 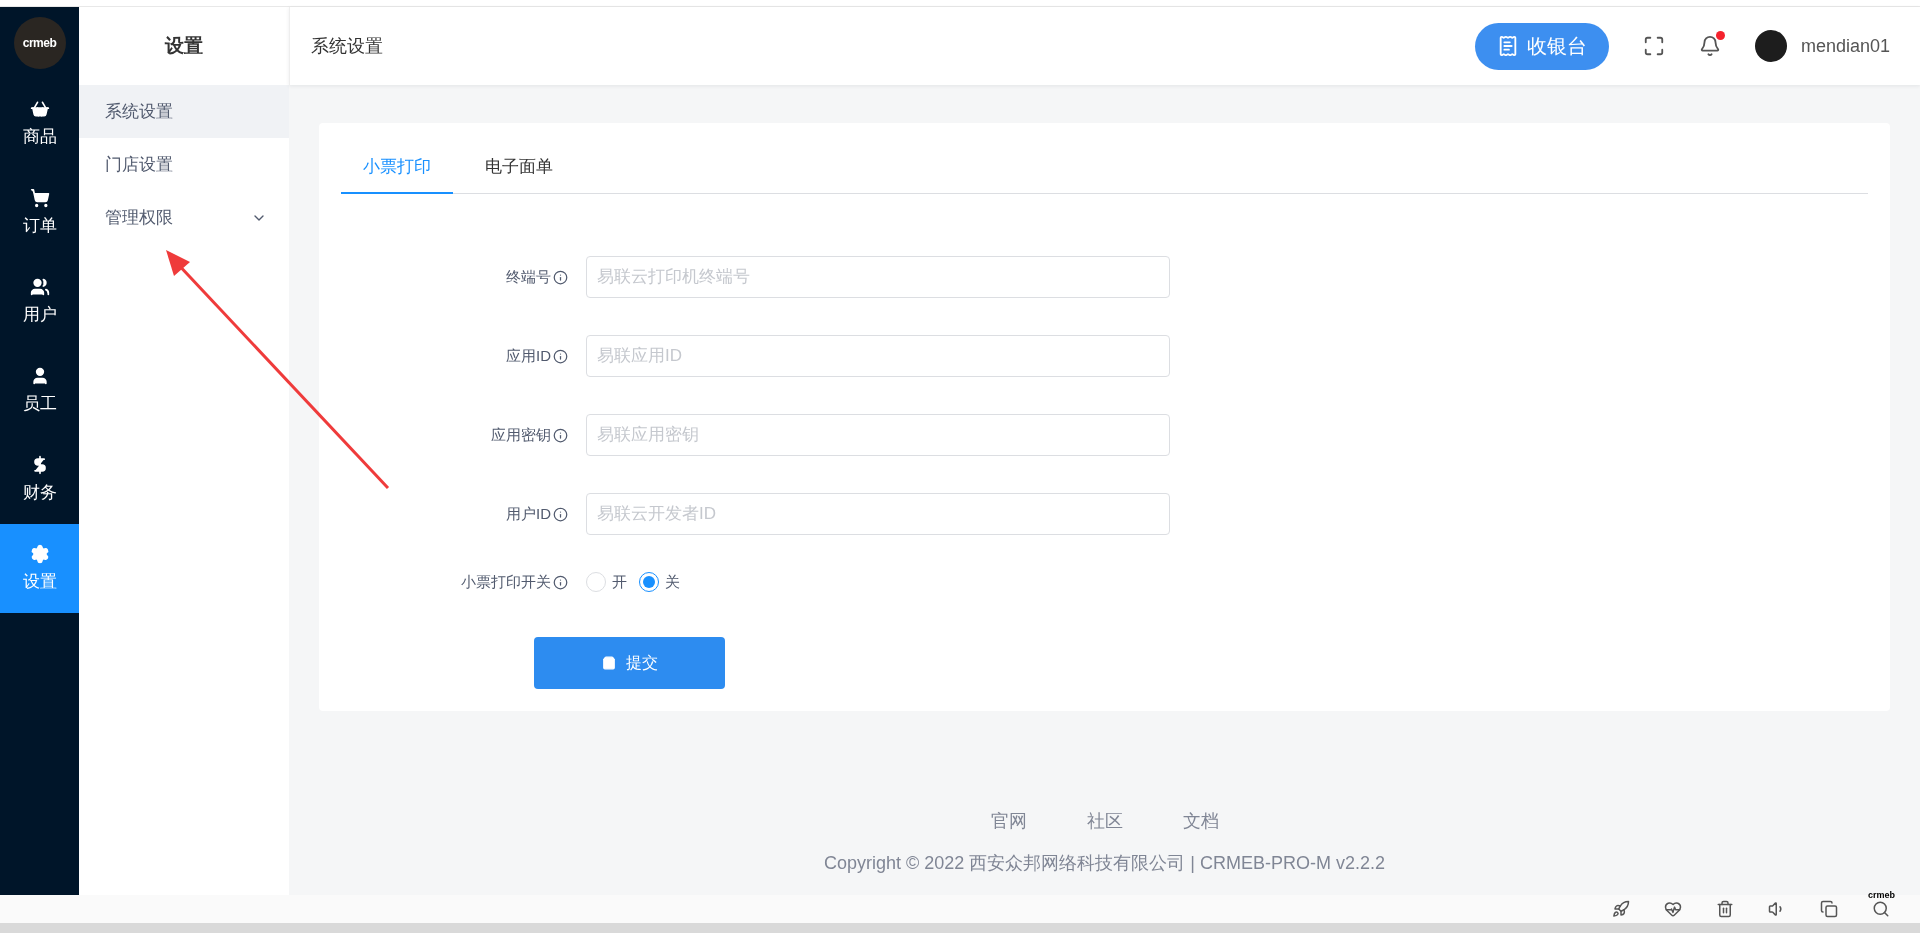 I want to click on submenu-label: 门店设置, so click(x=139, y=165).